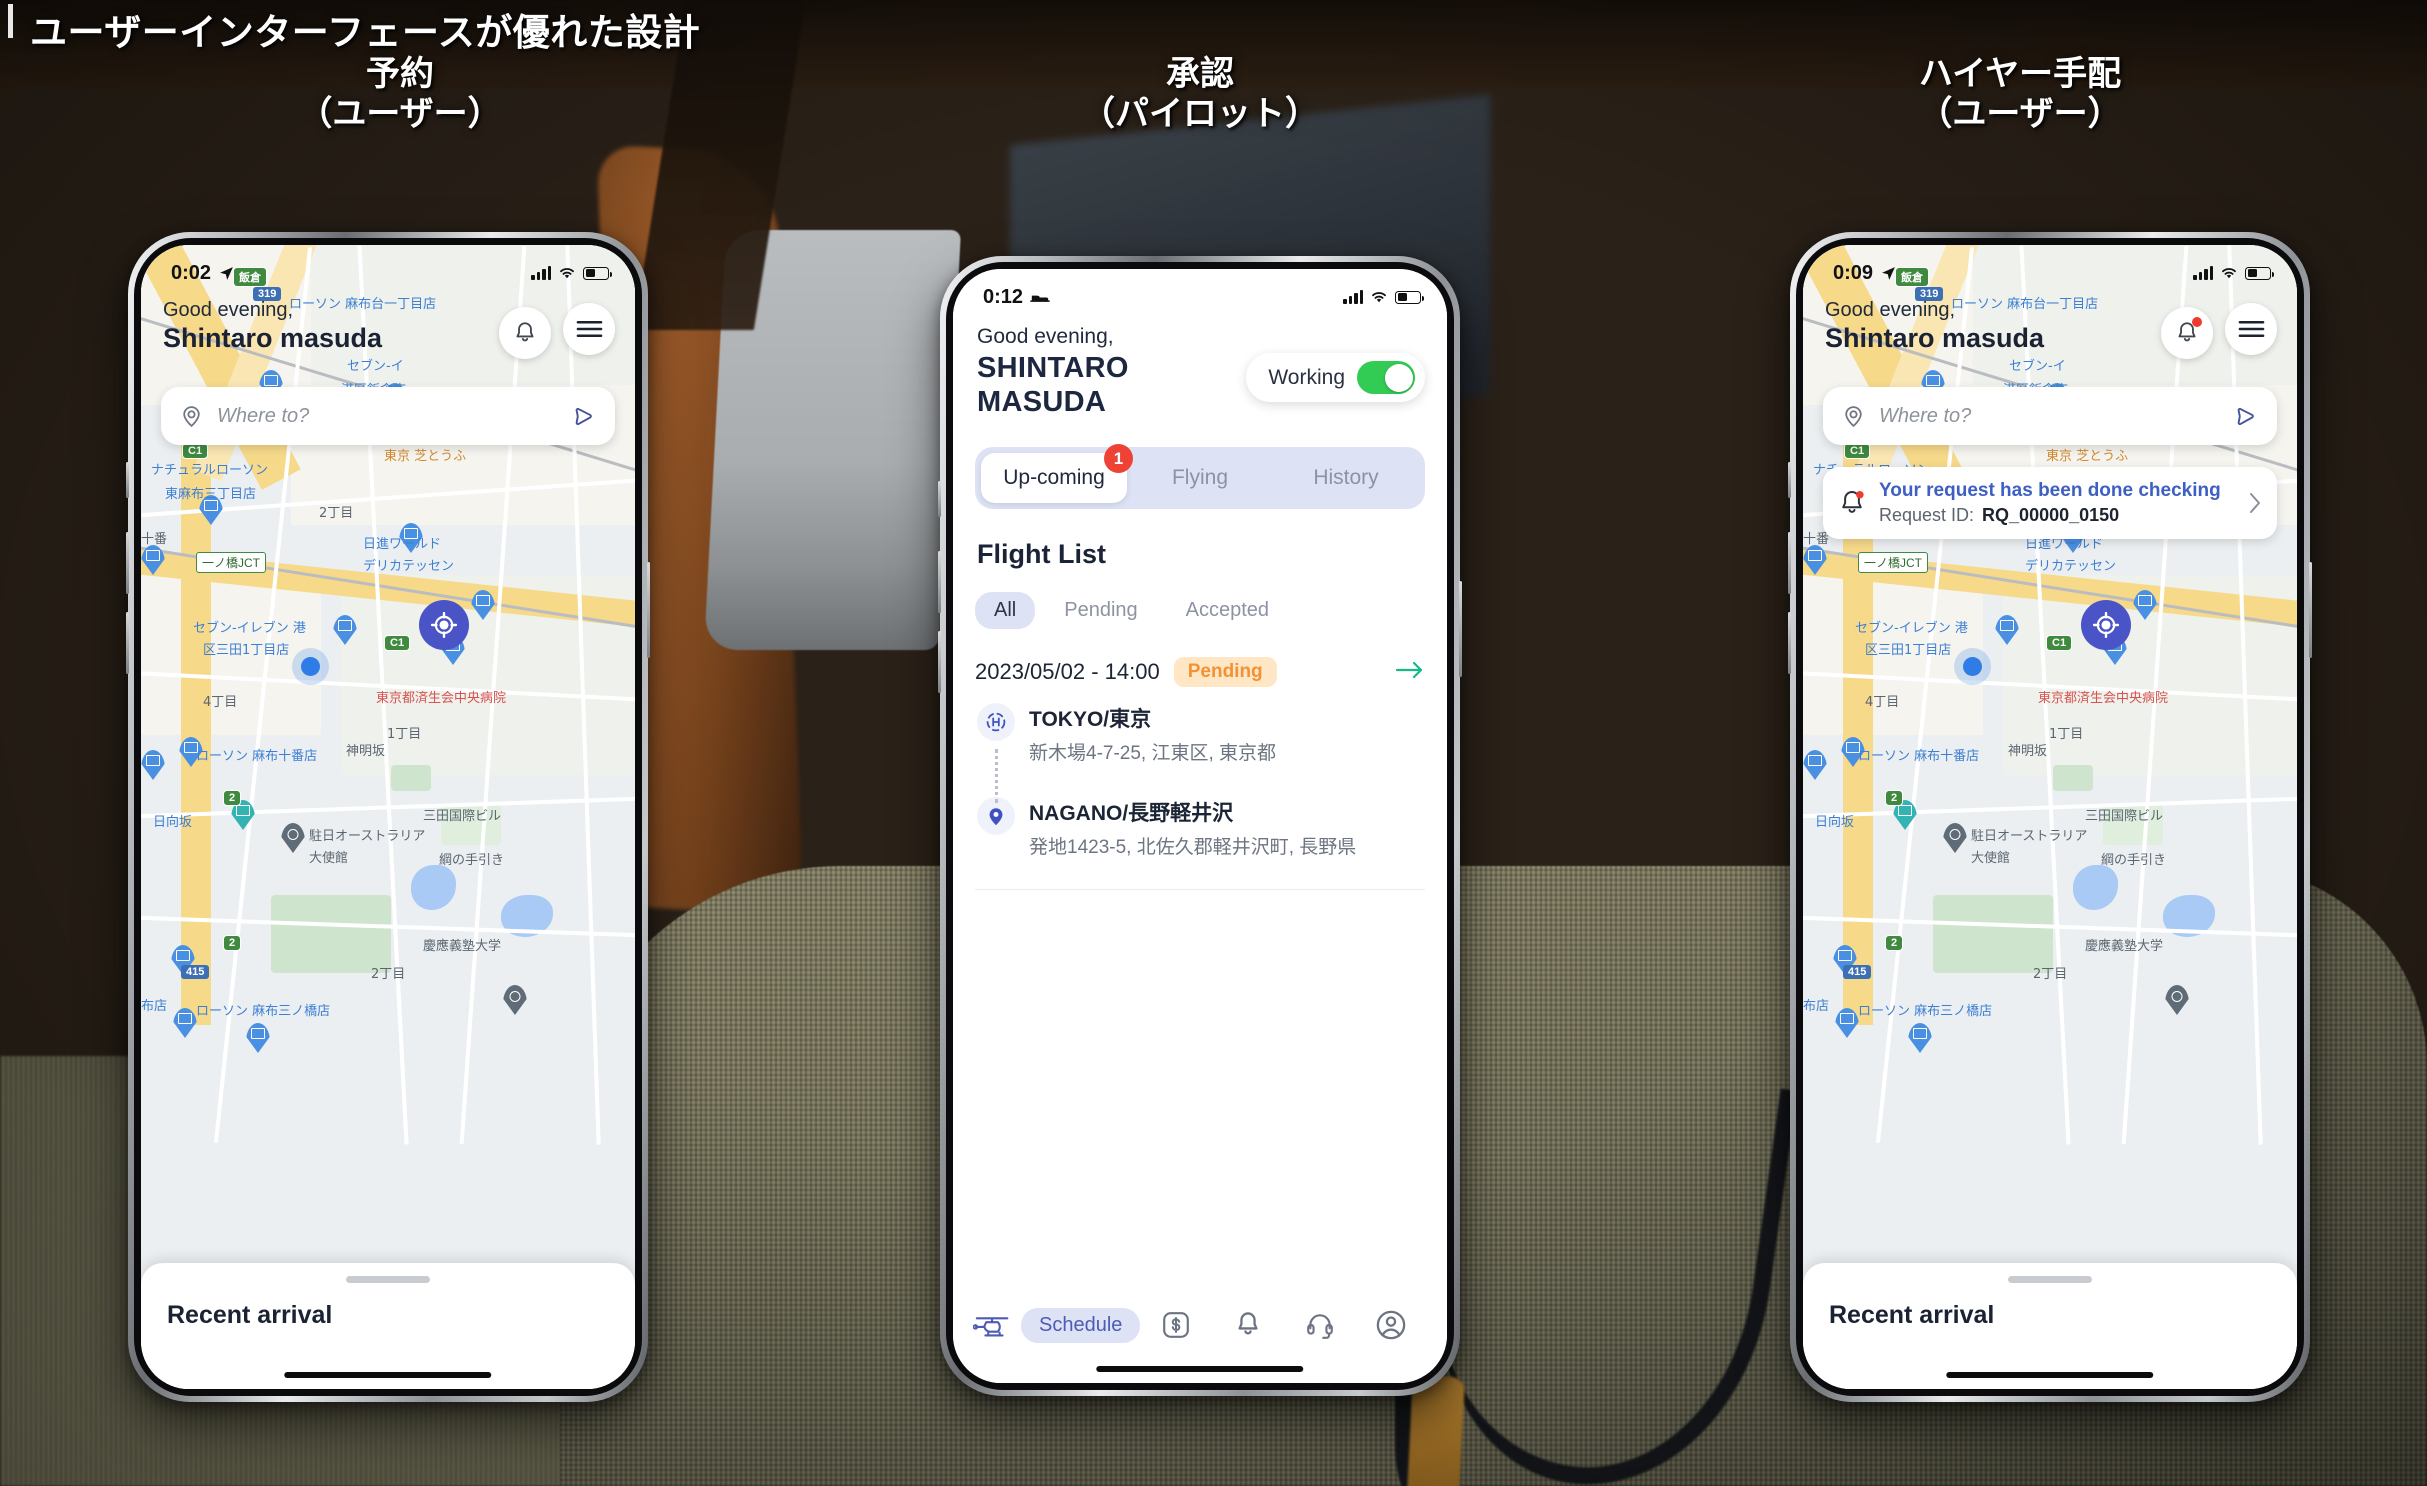  Describe the element at coordinates (2255, 503) in the screenshot. I see `chevron-right-icon` at that location.